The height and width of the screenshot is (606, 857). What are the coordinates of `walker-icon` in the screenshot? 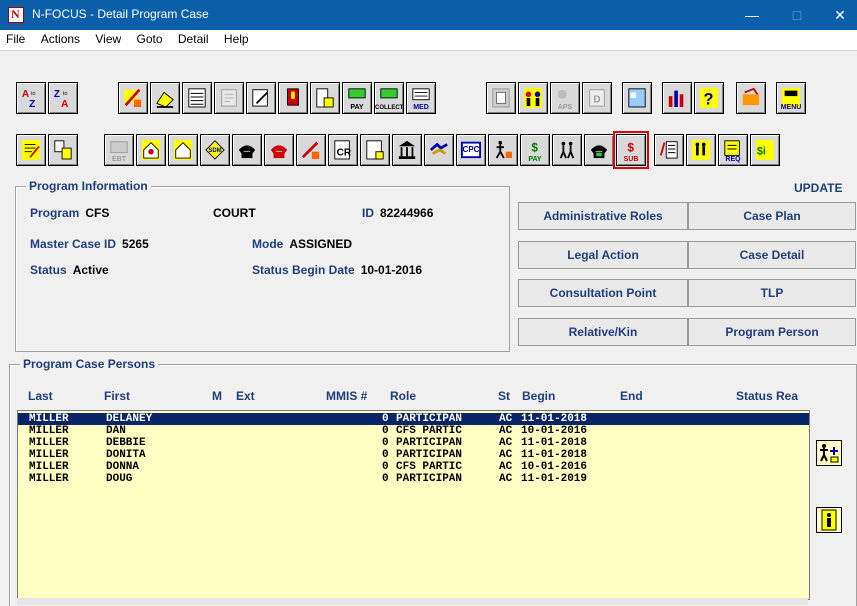 It's located at (504, 149).